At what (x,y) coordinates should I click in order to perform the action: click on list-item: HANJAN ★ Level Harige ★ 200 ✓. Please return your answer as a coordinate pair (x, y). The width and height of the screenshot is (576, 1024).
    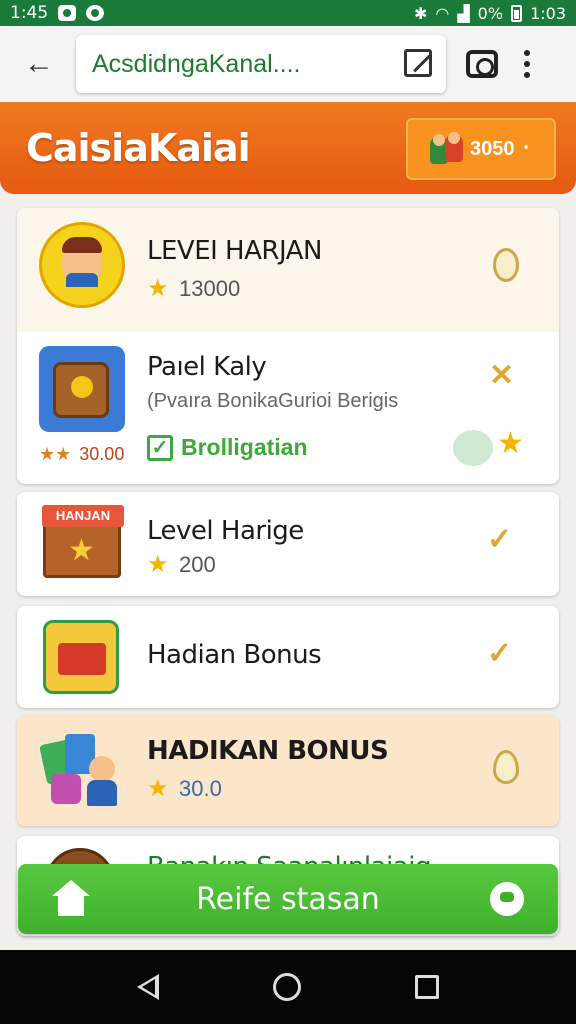
    Looking at the image, I should click on (288, 544).